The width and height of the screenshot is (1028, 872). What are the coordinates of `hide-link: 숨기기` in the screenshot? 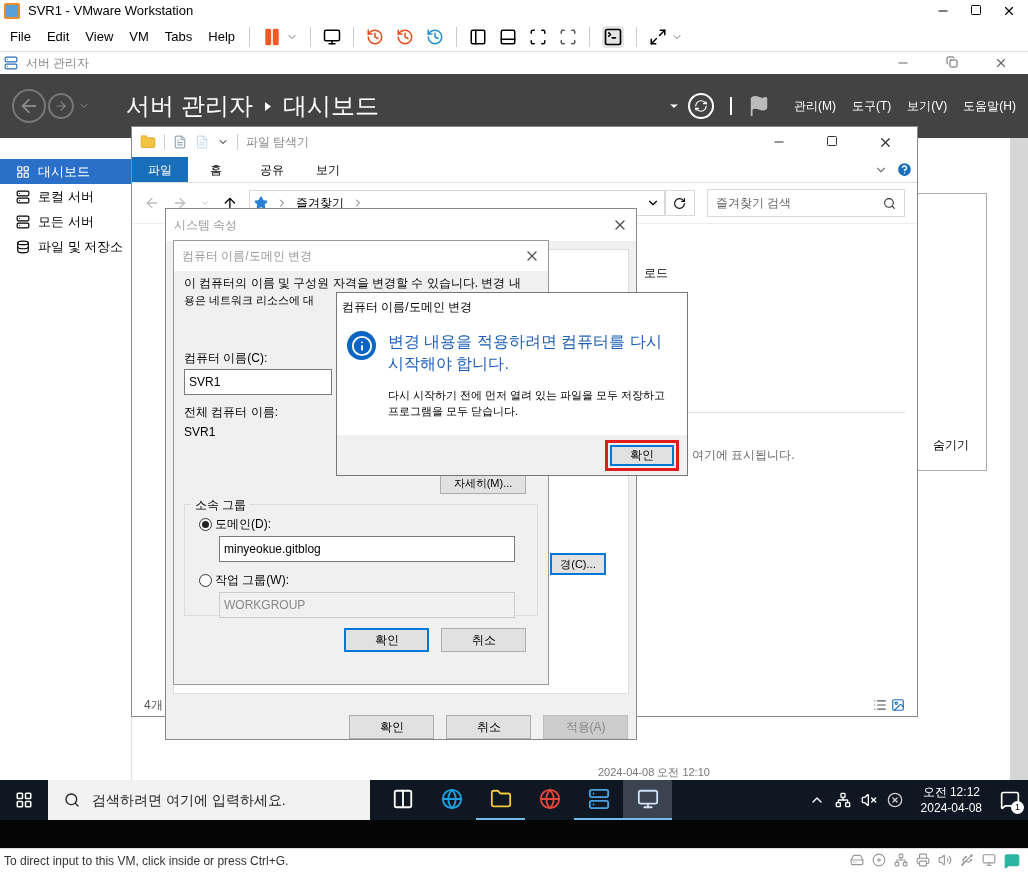 It's located at (951, 445).